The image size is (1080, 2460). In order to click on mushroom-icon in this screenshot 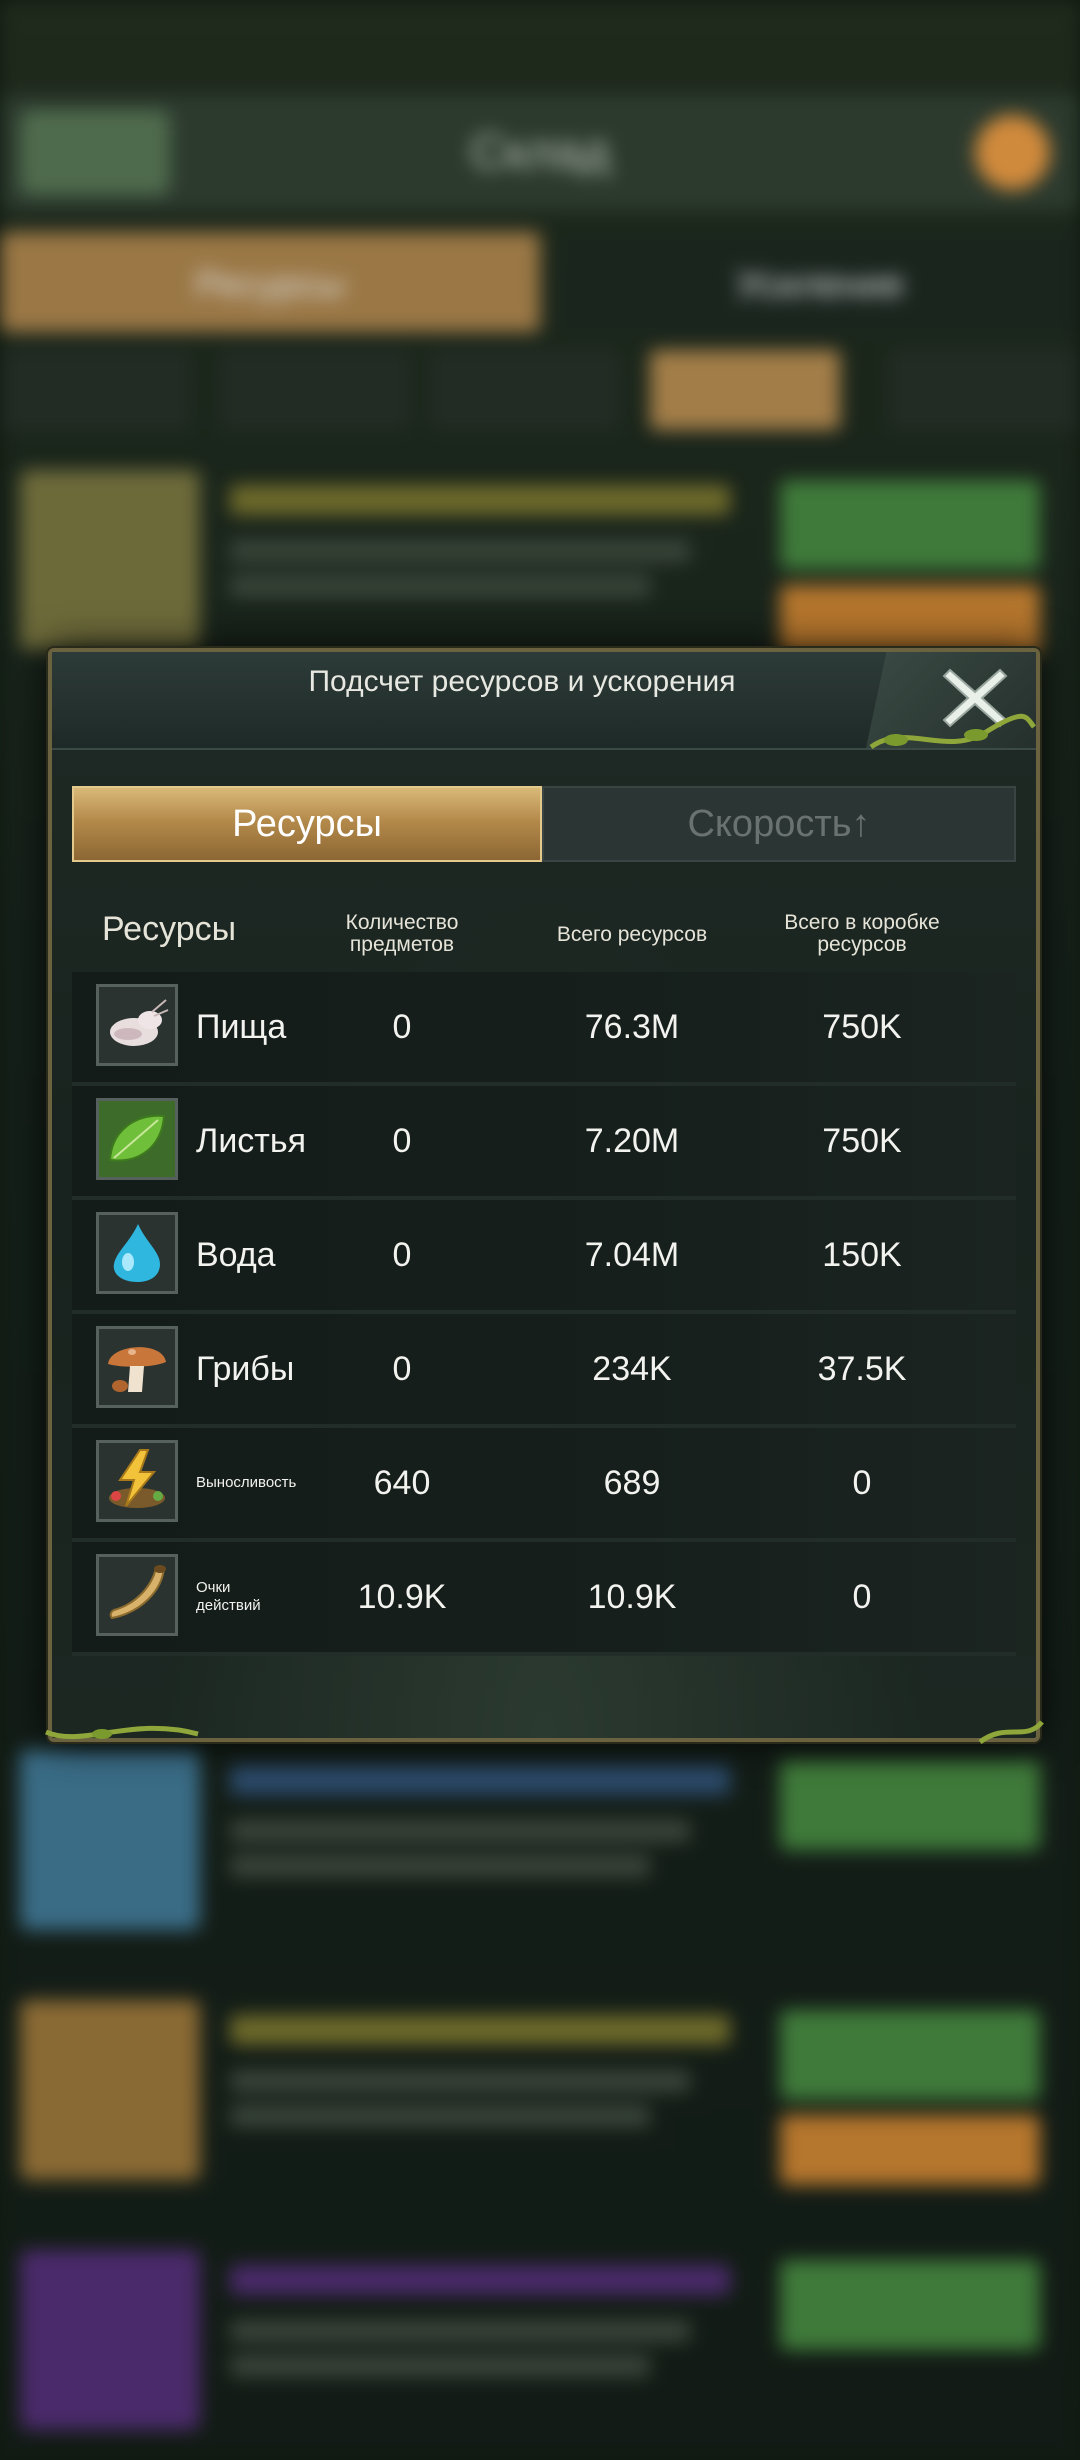, I will do `click(137, 1367)`.